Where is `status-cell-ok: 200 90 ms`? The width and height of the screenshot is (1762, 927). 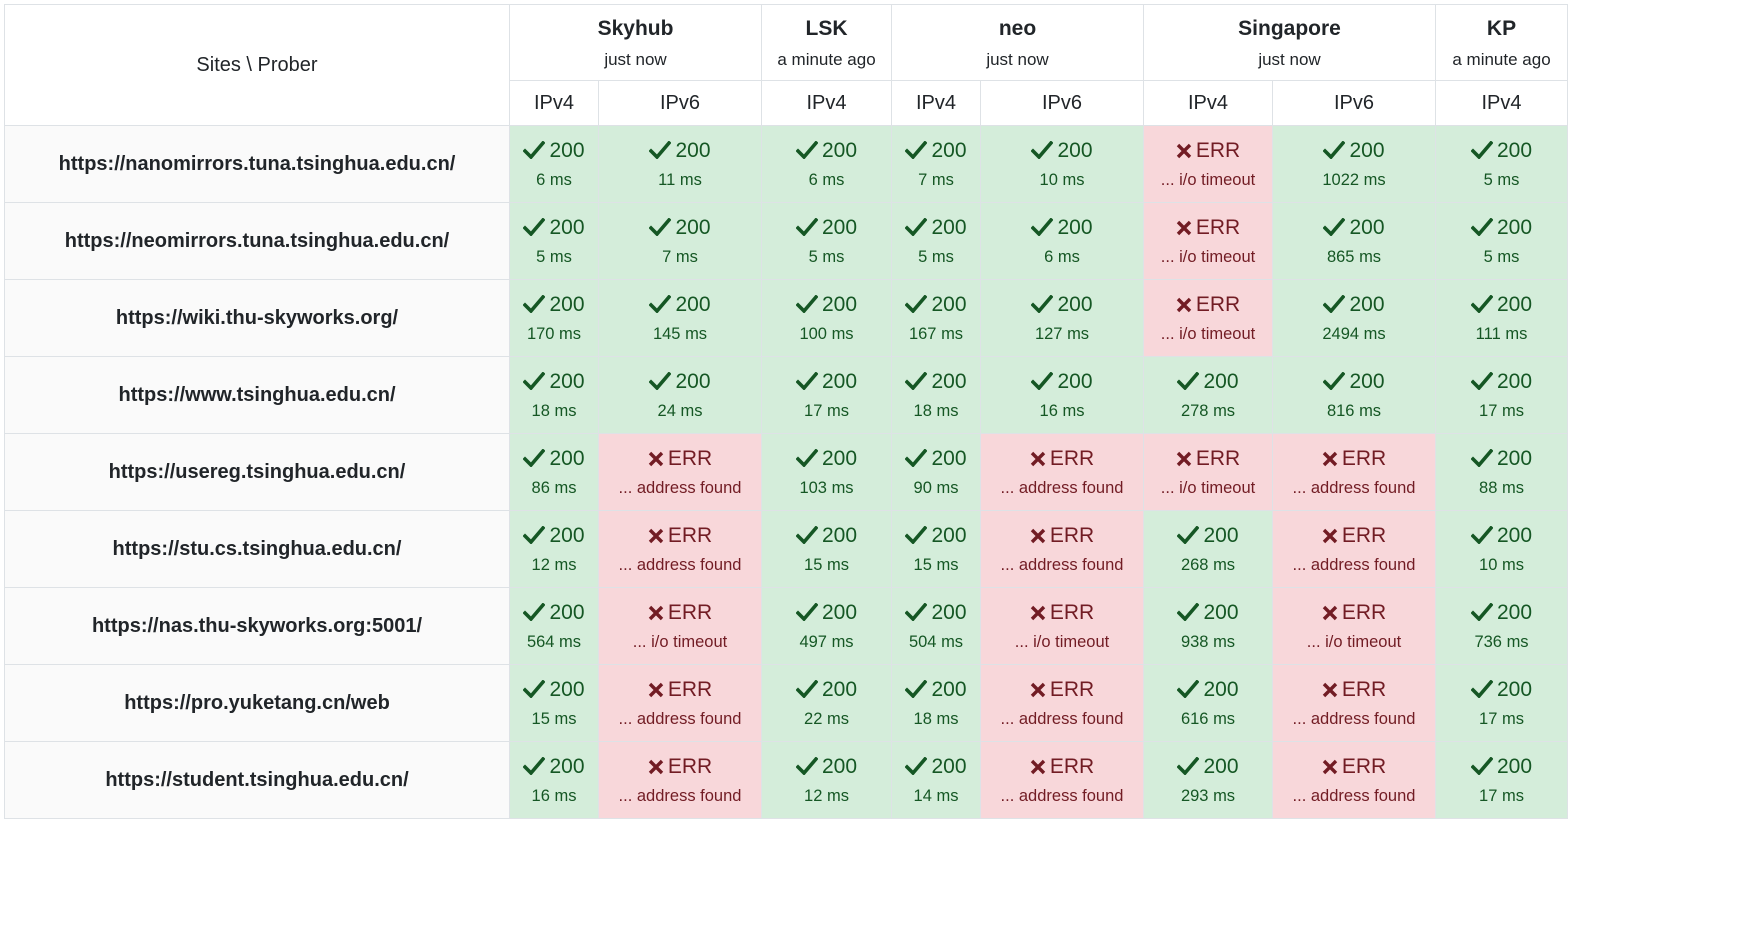
status-cell-ok: 200 90 ms is located at coordinates (936, 472).